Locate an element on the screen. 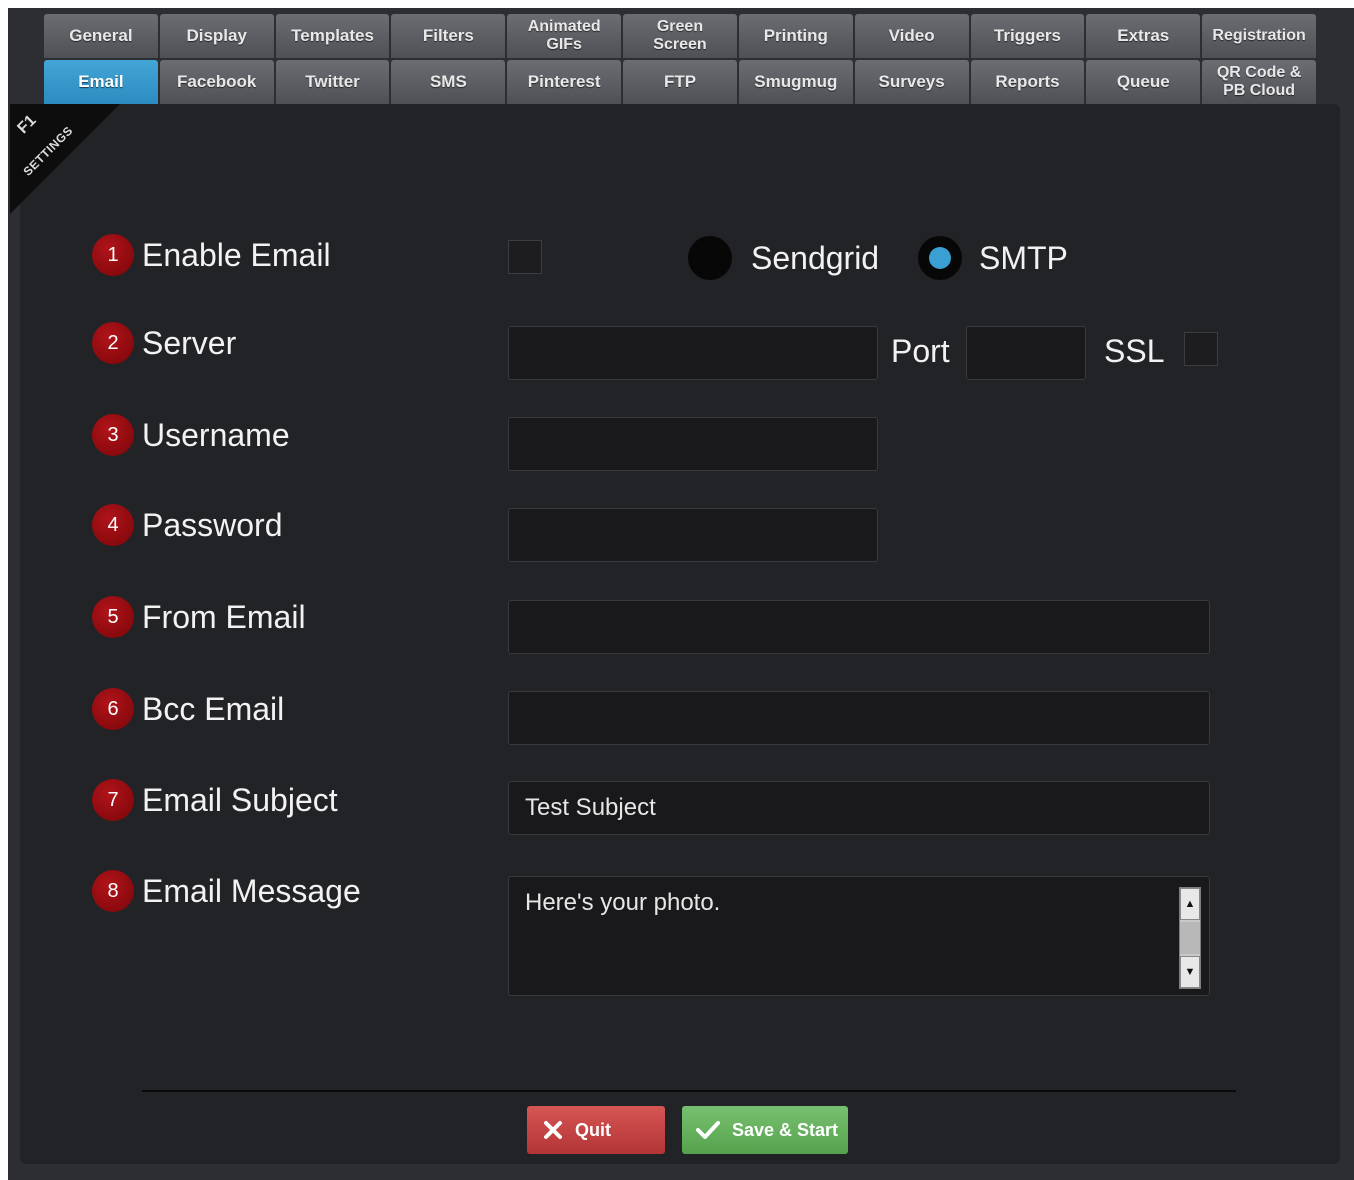 The height and width of the screenshot is (1180, 1354). sendgrid-radio is located at coordinates (710, 258).